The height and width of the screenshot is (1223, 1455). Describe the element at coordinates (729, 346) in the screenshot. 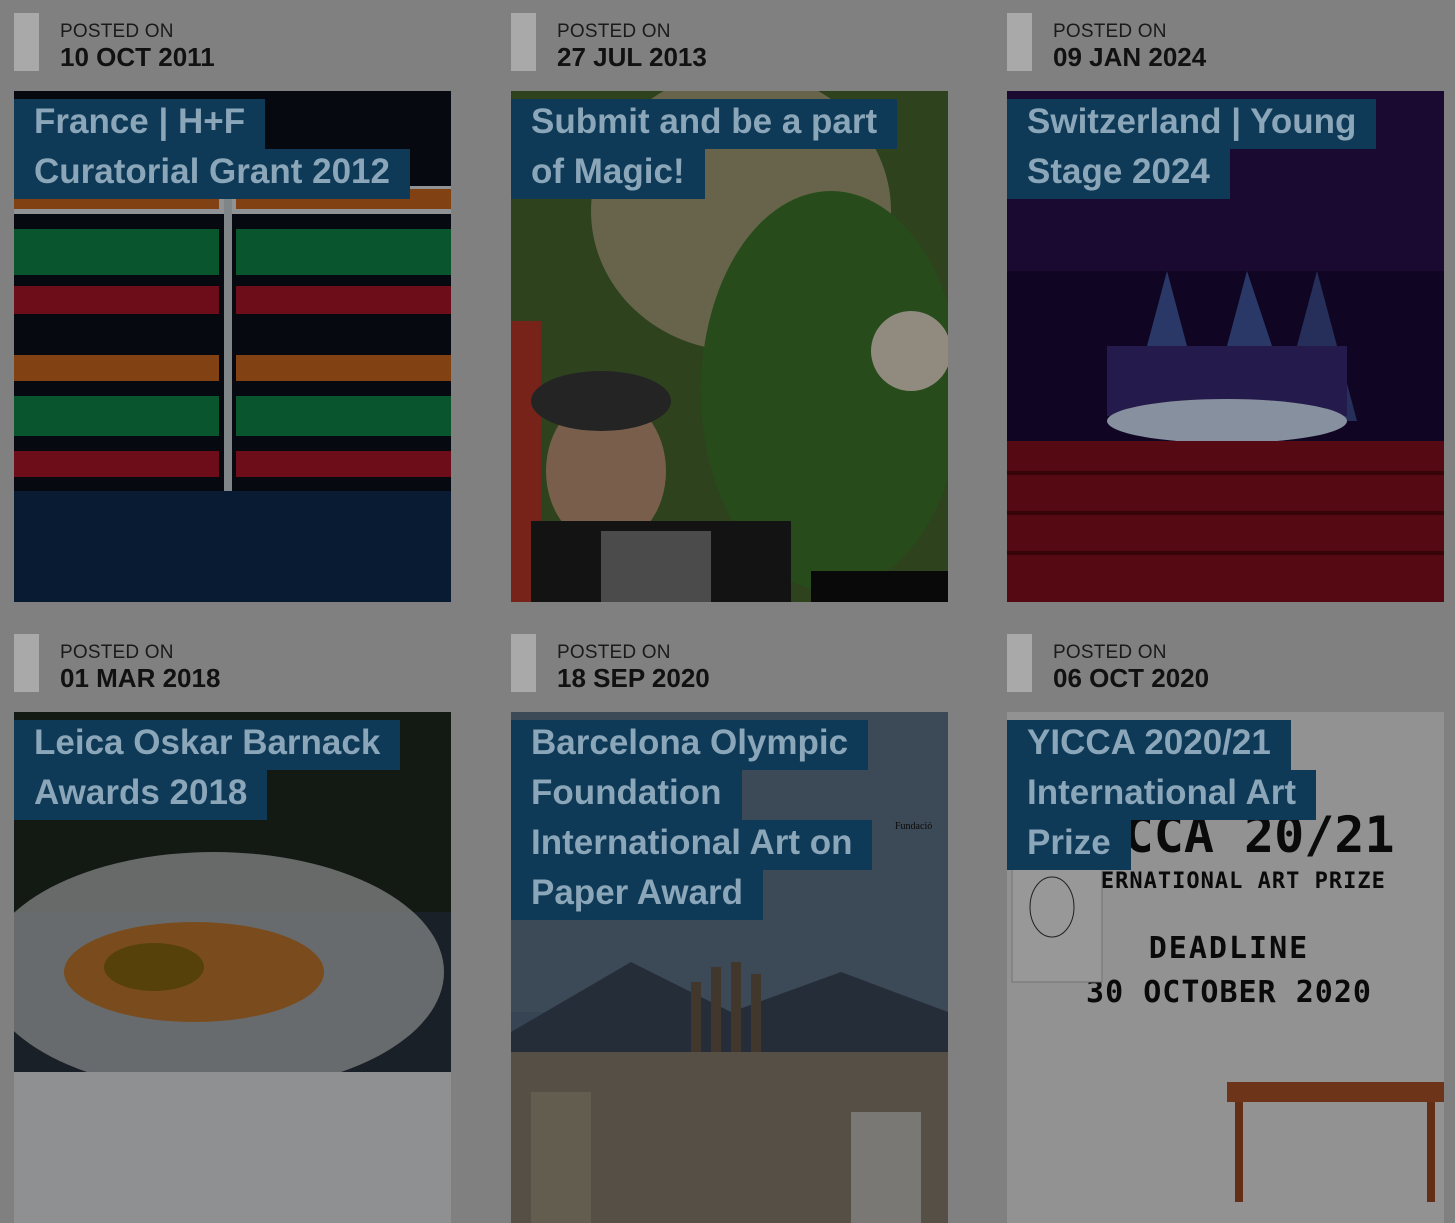

I see `post-thumbnail-link: Submit and be a part of Magic!` at that location.